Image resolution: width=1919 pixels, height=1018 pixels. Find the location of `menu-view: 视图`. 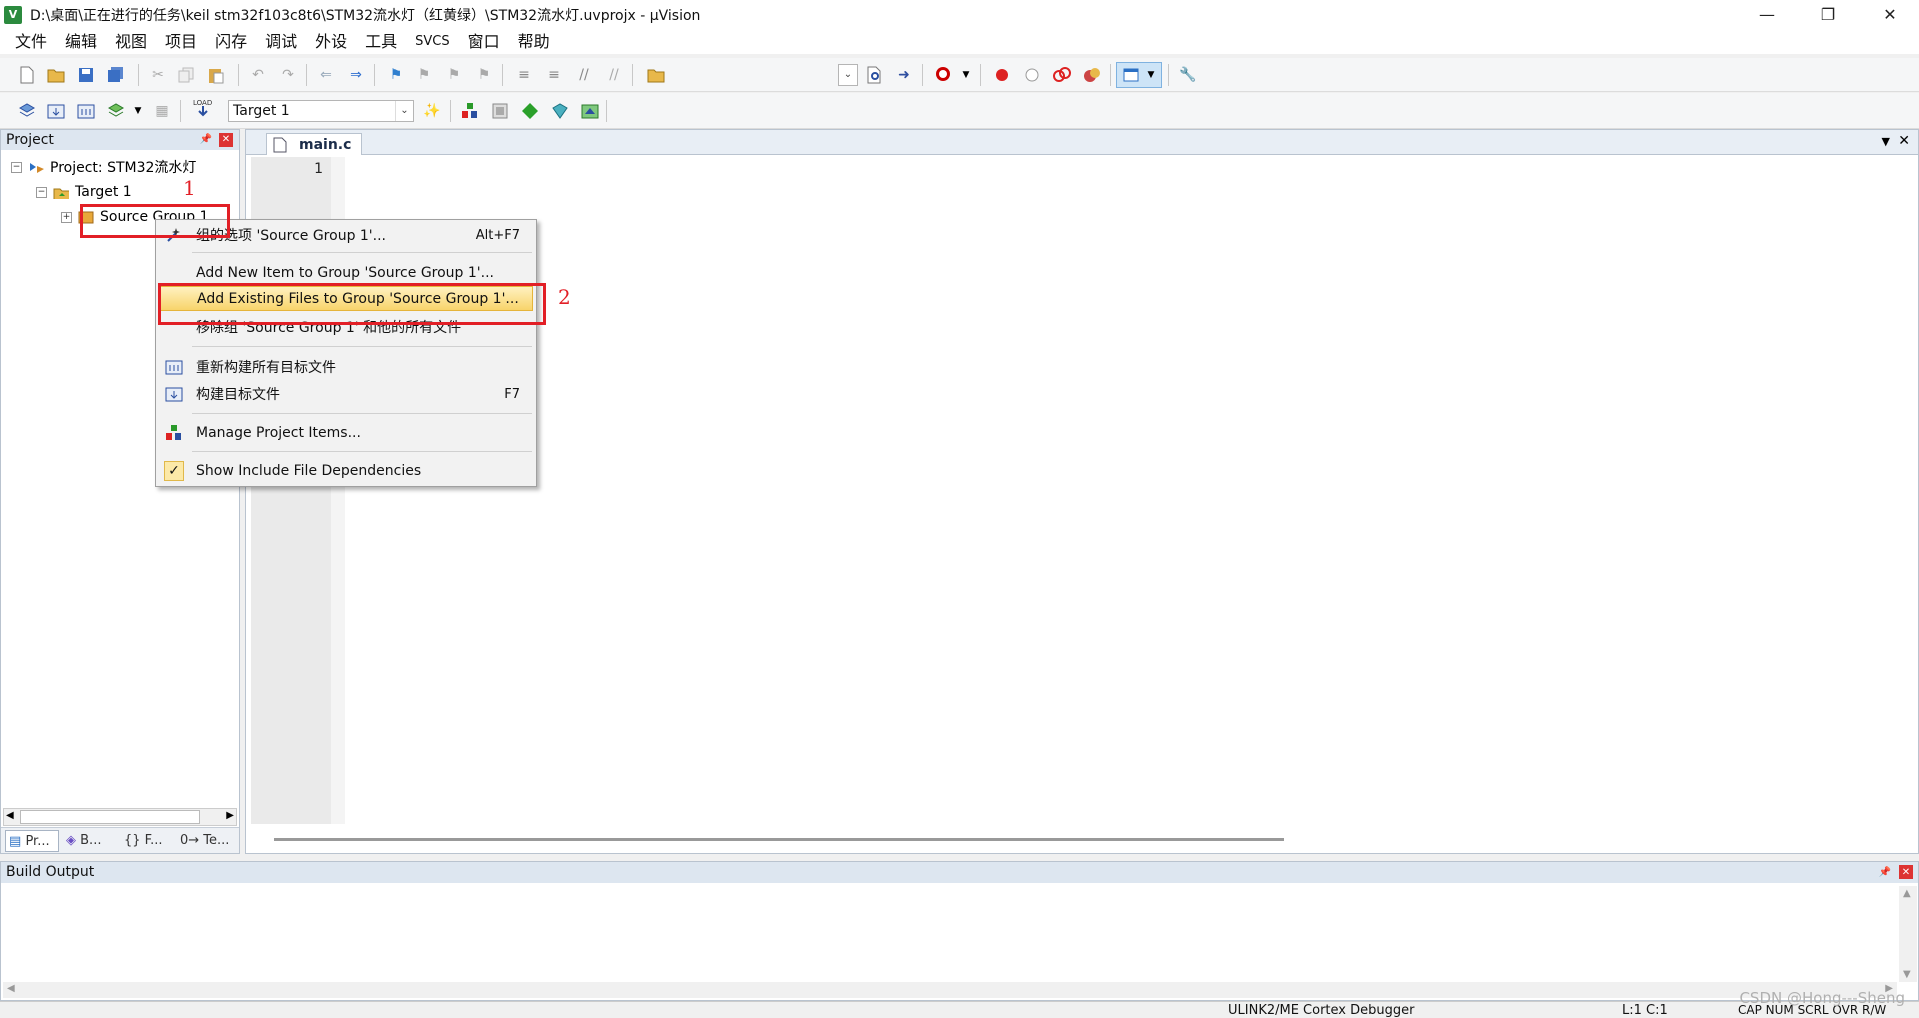

menu-view: 视图 is located at coordinates (131, 41).